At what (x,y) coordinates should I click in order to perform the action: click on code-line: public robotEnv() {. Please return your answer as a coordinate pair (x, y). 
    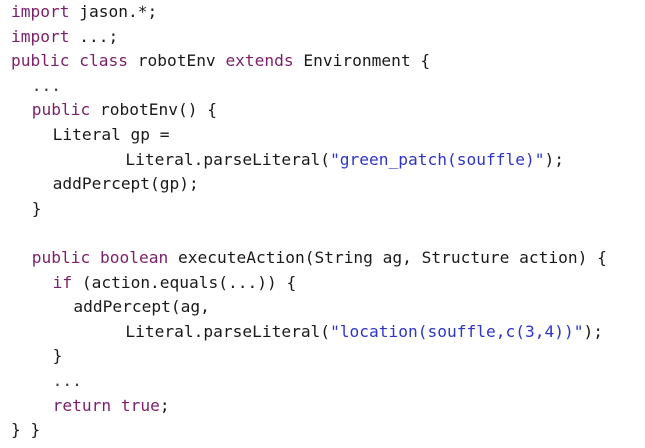
    Looking at the image, I should click on (124, 110).